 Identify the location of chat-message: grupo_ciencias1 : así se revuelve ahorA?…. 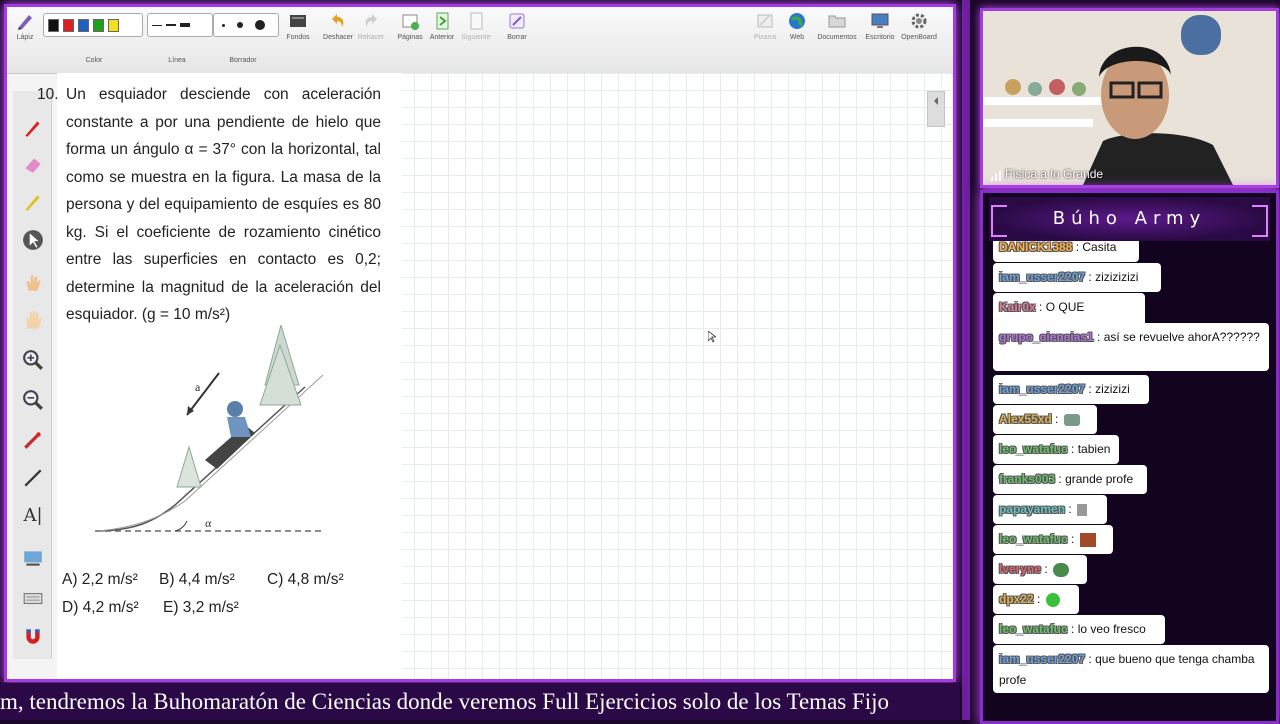
(1131, 347).